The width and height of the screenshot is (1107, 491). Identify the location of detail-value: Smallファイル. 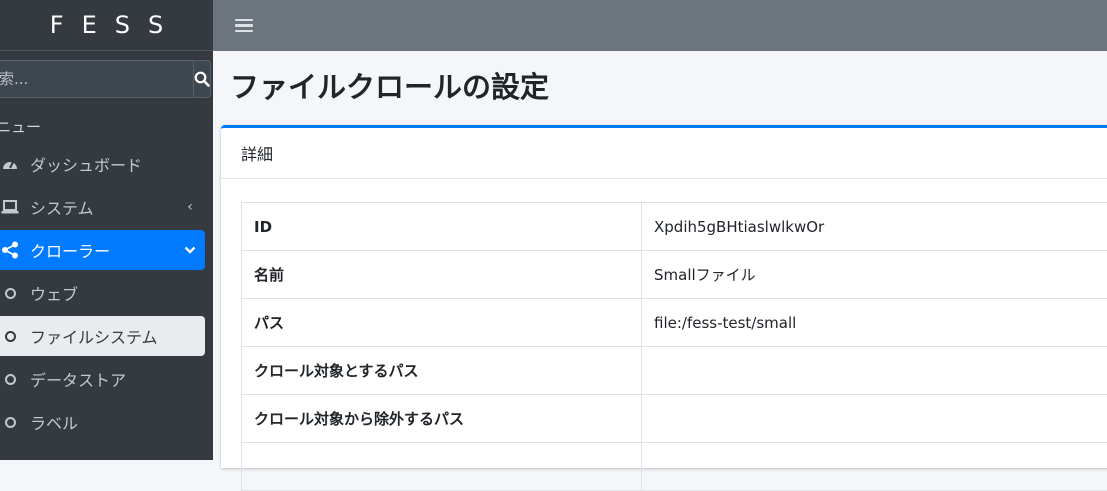
(874, 275).